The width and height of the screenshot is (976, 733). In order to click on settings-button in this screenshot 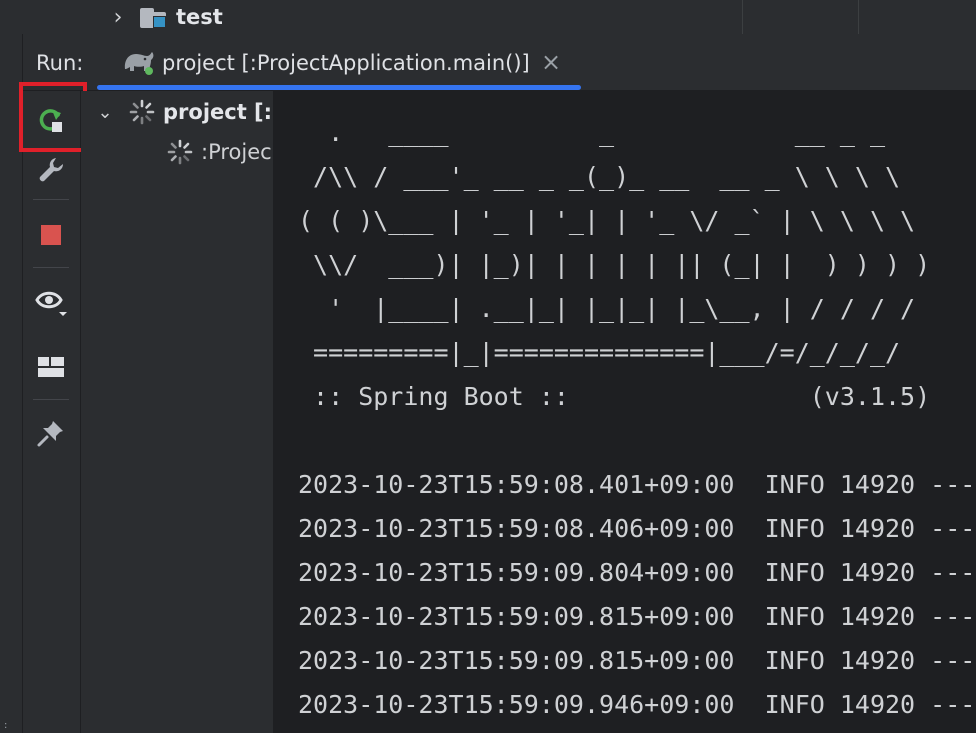, I will do `click(51, 169)`.